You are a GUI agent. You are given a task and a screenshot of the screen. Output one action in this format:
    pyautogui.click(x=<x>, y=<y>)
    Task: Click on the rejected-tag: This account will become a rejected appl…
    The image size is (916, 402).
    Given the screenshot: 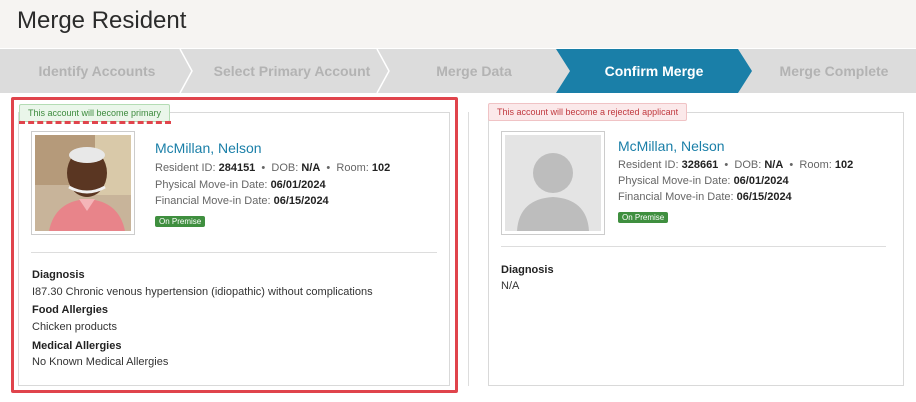 What is the action you would take?
    pyautogui.click(x=588, y=112)
    